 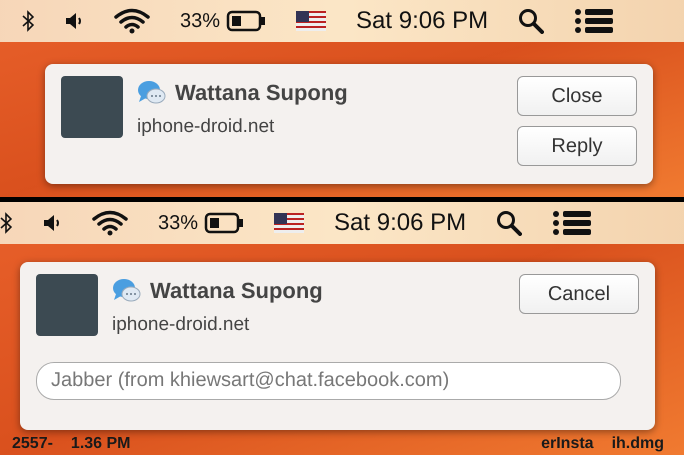 What do you see at coordinates (567, 444) in the screenshot?
I see `desktop-file-label: erInsta` at bounding box center [567, 444].